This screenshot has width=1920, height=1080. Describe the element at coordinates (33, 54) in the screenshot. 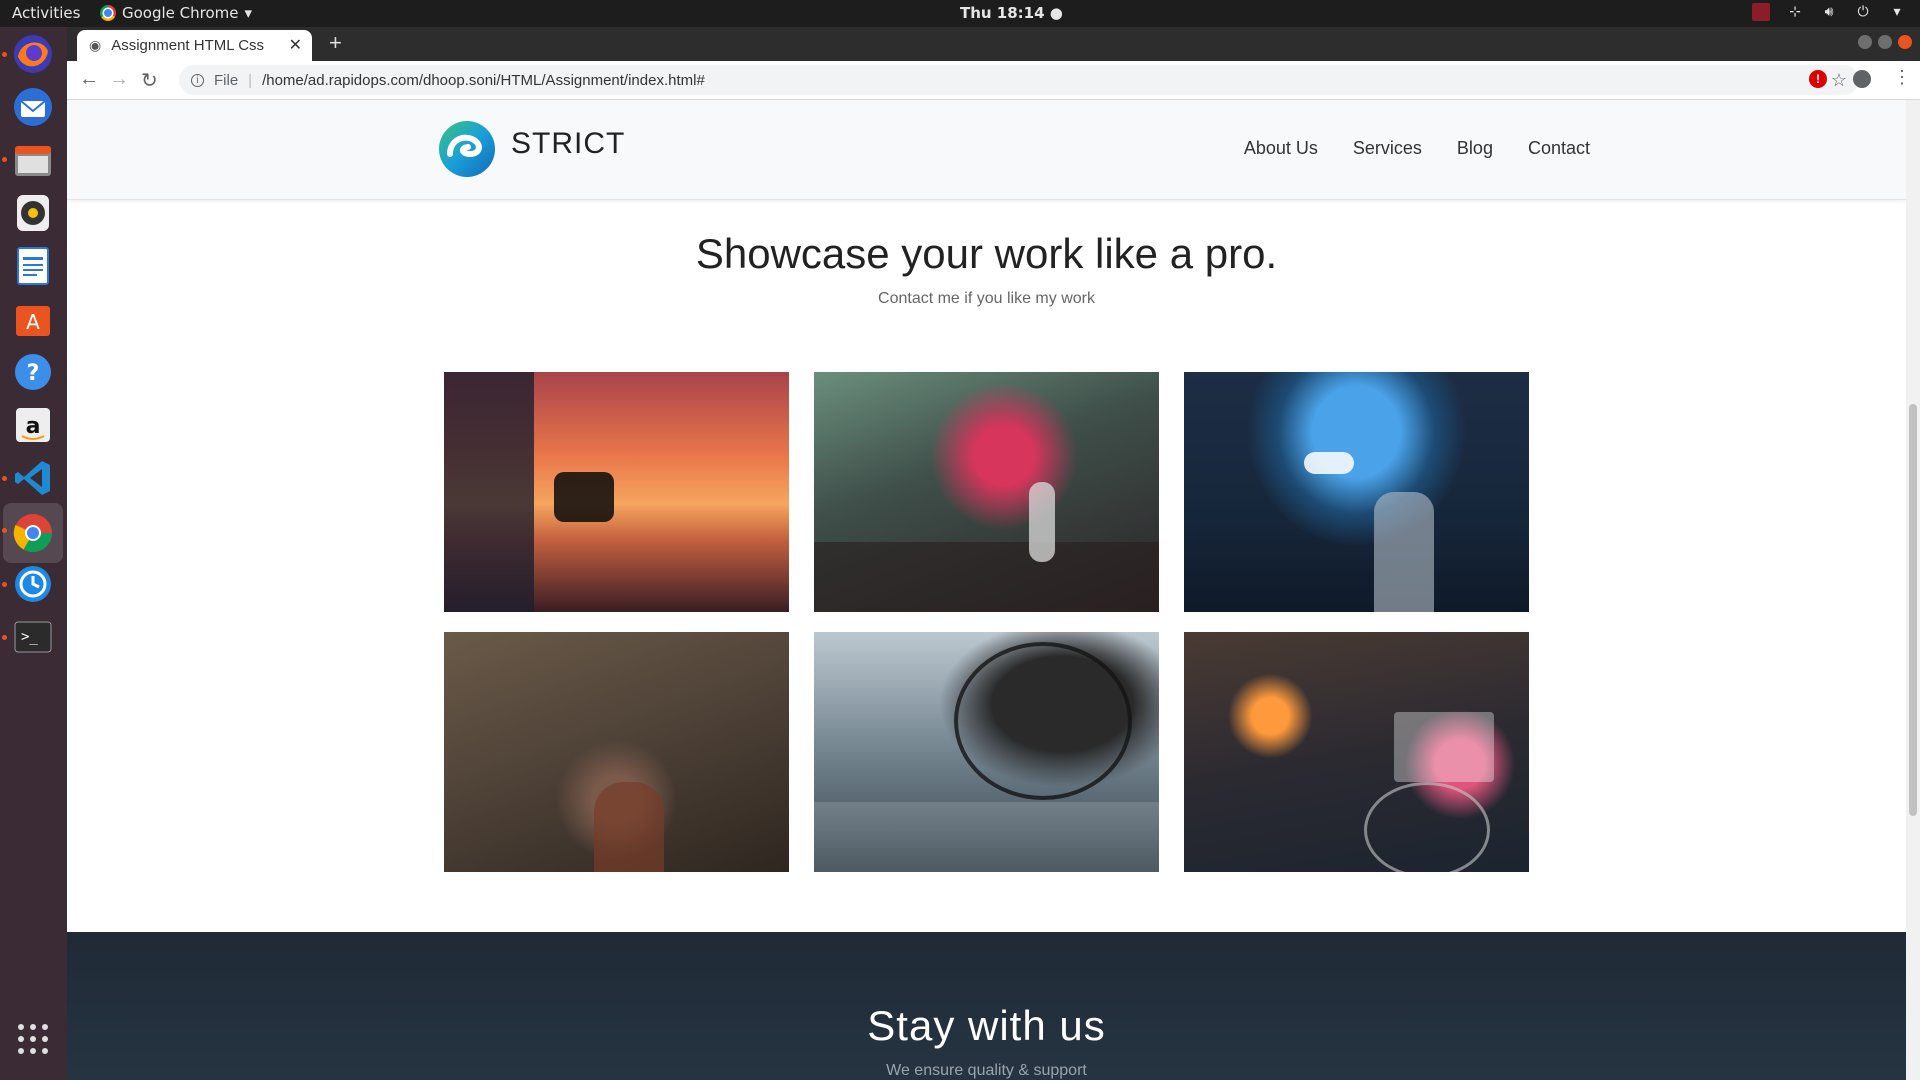

I see `firefox-icon` at that location.